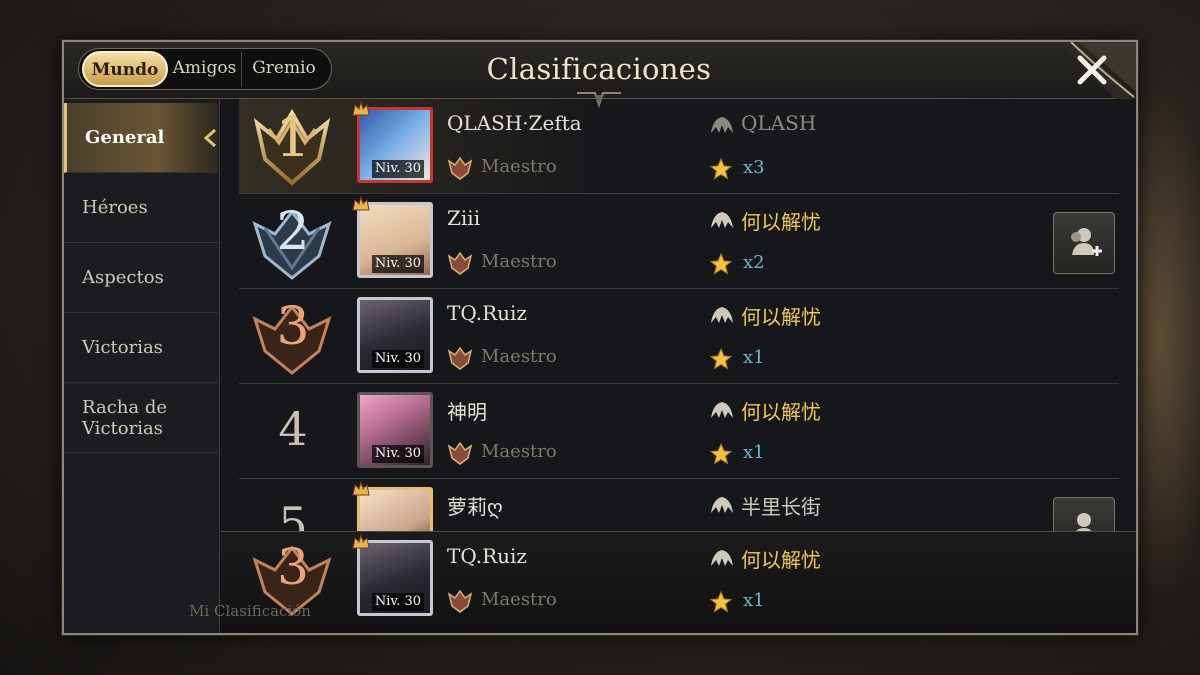 Image resolution: width=1200 pixels, height=675 pixels. I want to click on ranking-row: 1 Niv. 30 QLASH·Zefta Maestro QLASH x3, so click(679, 146).